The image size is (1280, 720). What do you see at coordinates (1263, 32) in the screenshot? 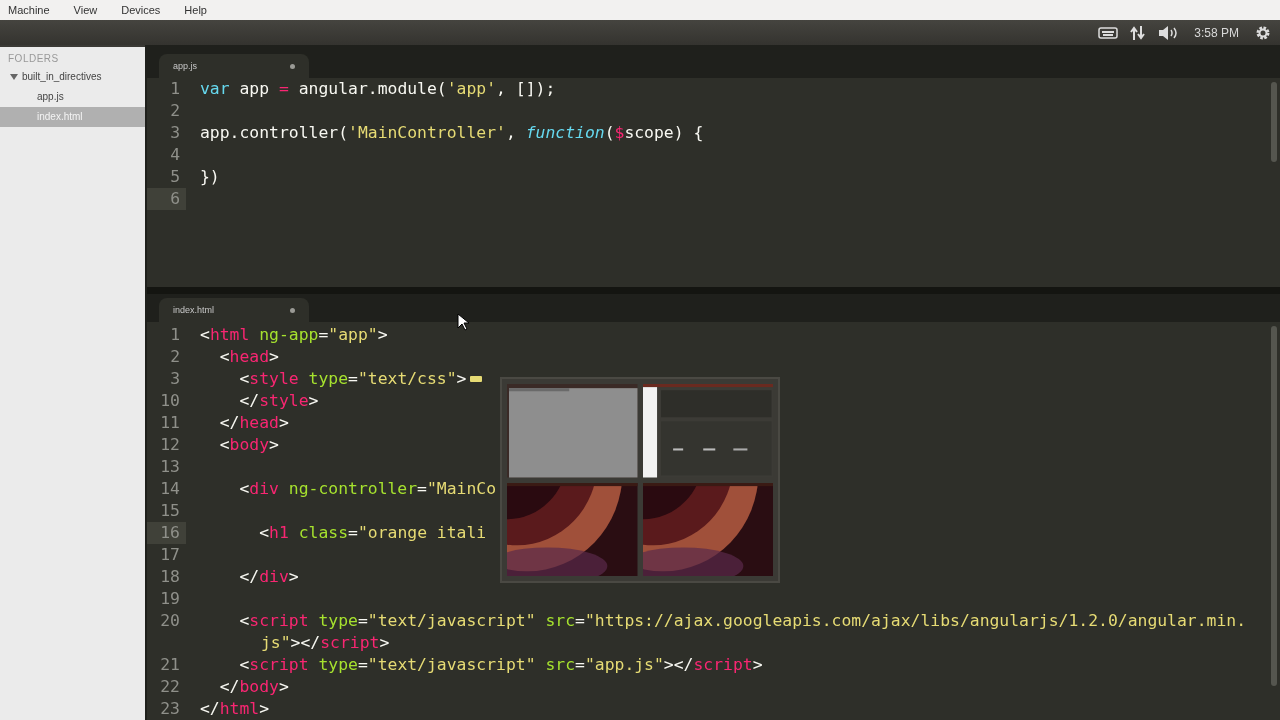
I see `settings-icon` at bounding box center [1263, 32].